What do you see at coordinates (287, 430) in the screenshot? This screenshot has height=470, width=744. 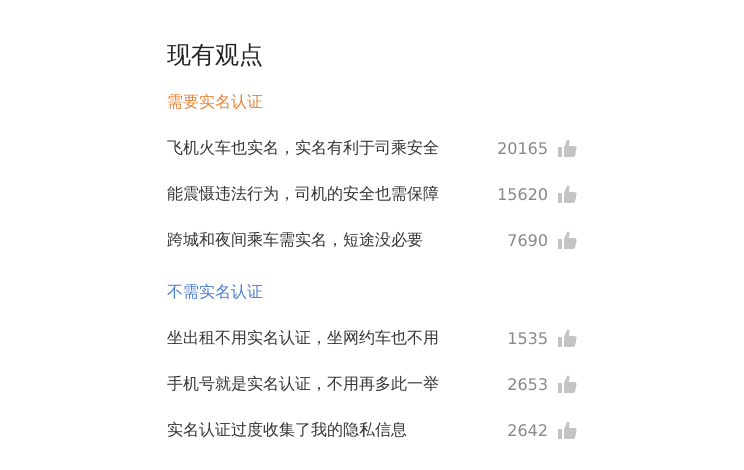 I see `opinion-text: 实名认证过度收集了我的隐私信息` at bounding box center [287, 430].